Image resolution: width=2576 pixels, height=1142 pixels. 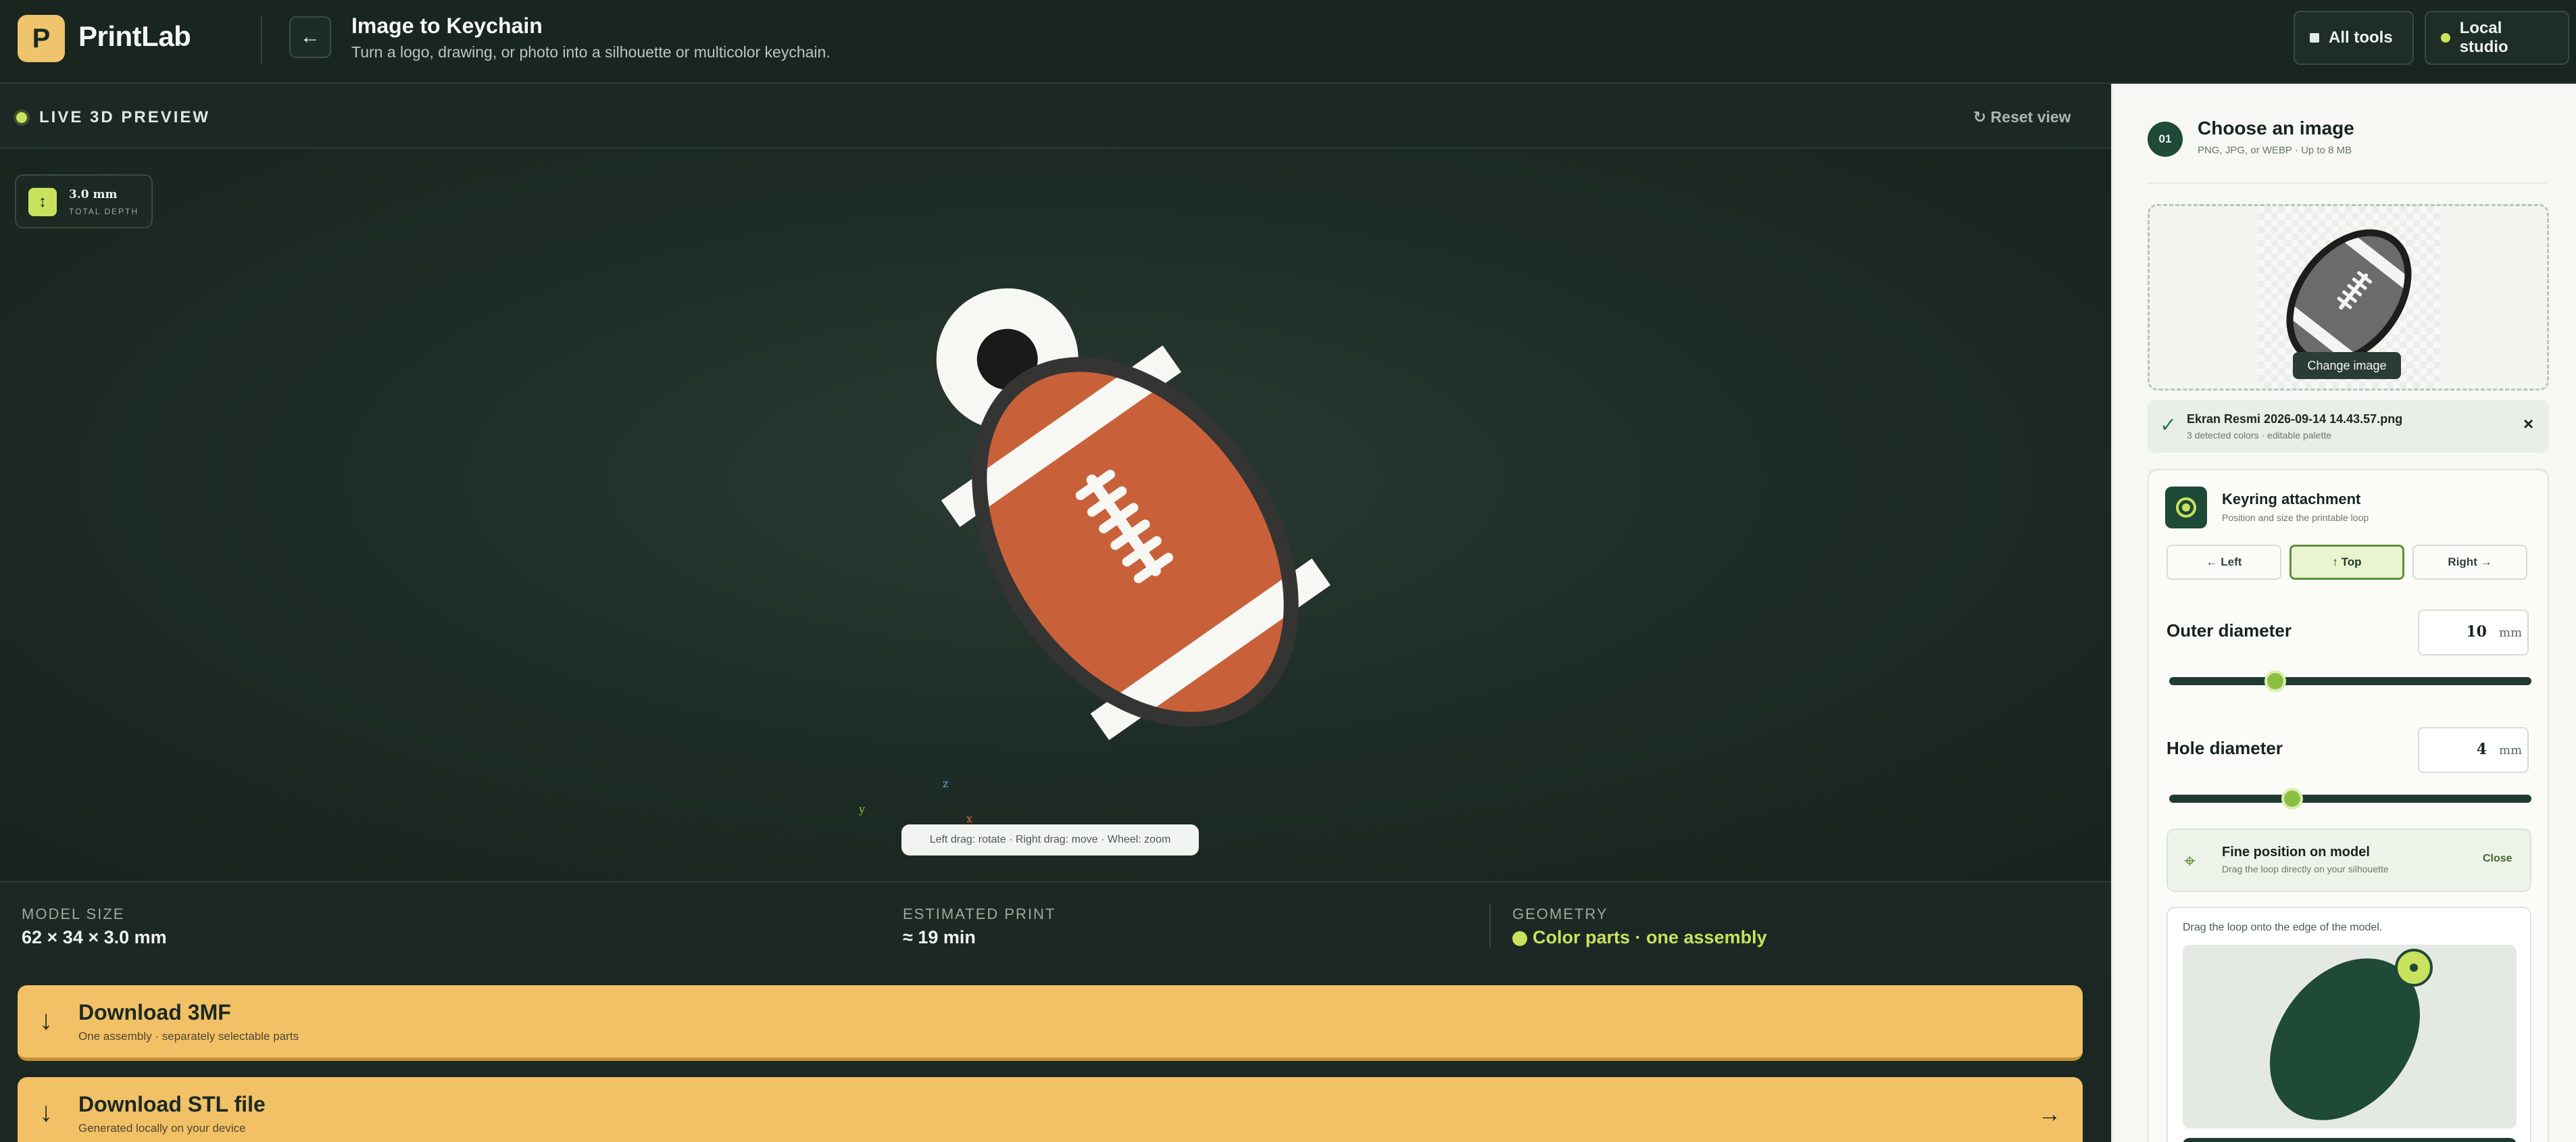 What do you see at coordinates (22, 117) in the screenshot?
I see `live-indicator-icon` at bounding box center [22, 117].